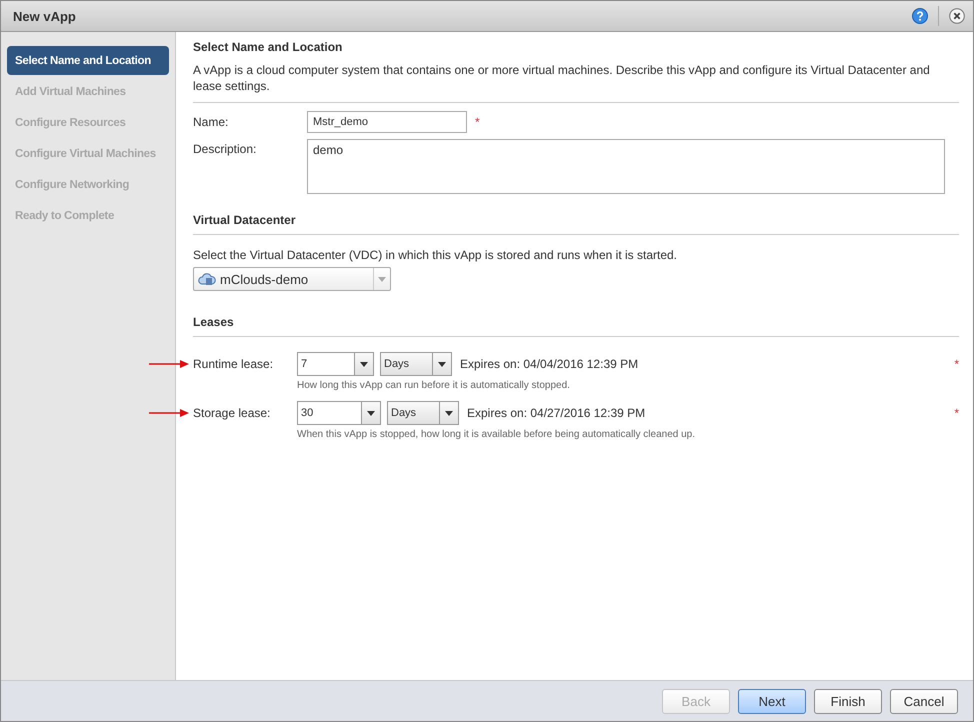  I want to click on cloud-icon, so click(207, 279).